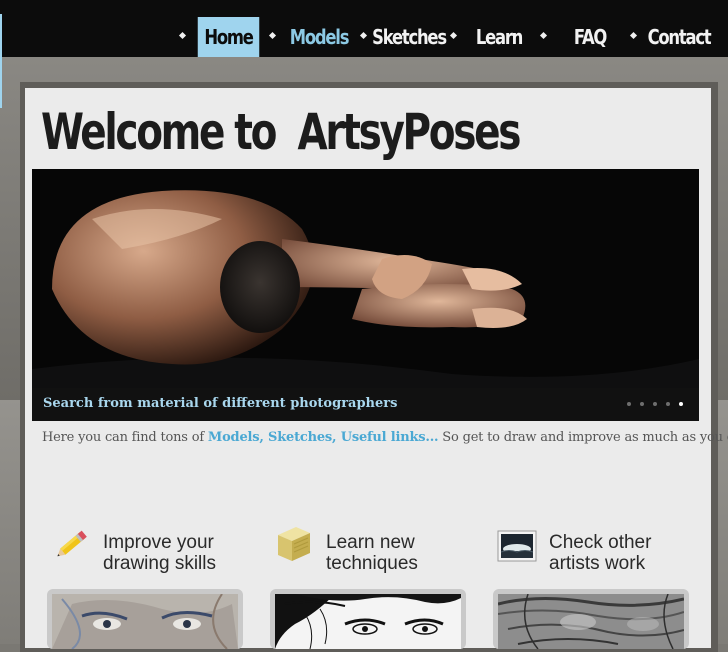 This screenshot has height=652, width=728. What do you see at coordinates (372, 563) in the screenshot?
I see `feature-learn-line2: techniques` at bounding box center [372, 563].